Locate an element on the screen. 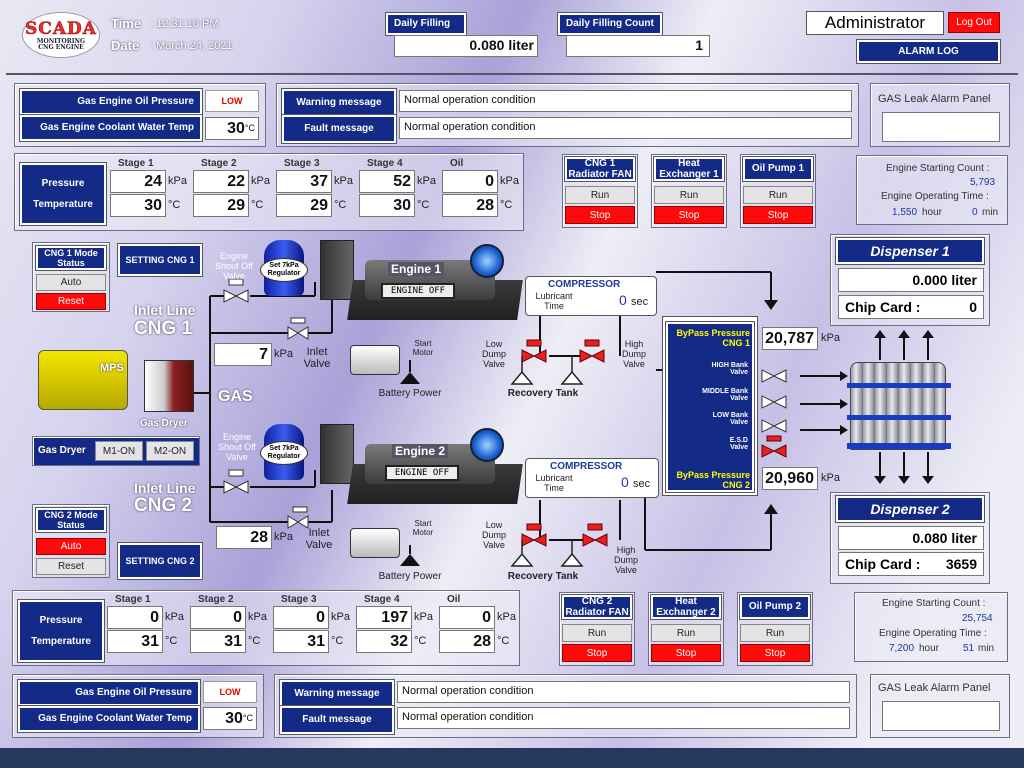  engine2-pump-run-button: Run is located at coordinates (775, 633).